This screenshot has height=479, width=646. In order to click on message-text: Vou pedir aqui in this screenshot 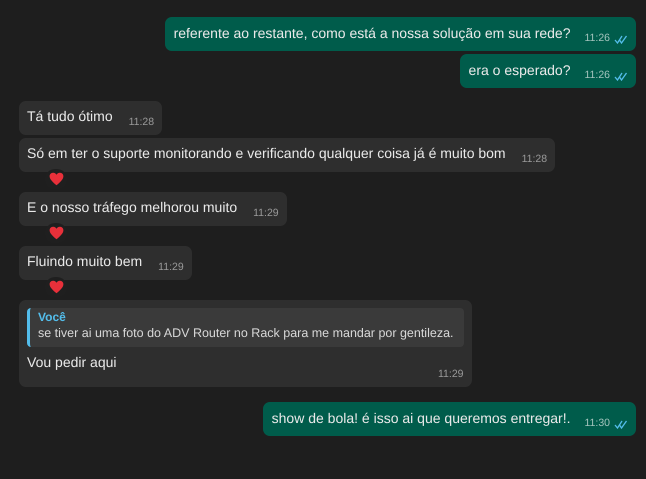, I will do `click(72, 362)`.